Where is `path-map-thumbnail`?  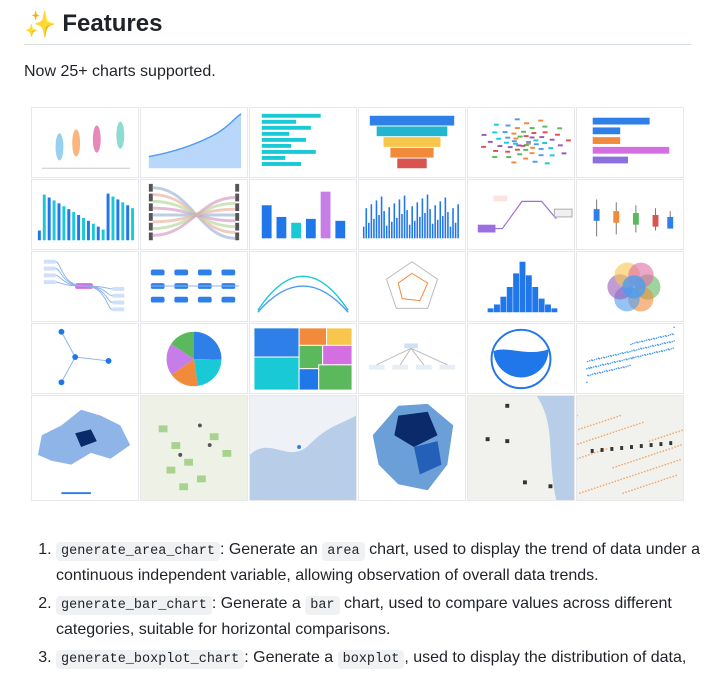 path-map-thumbnail is located at coordinates (303, 448).